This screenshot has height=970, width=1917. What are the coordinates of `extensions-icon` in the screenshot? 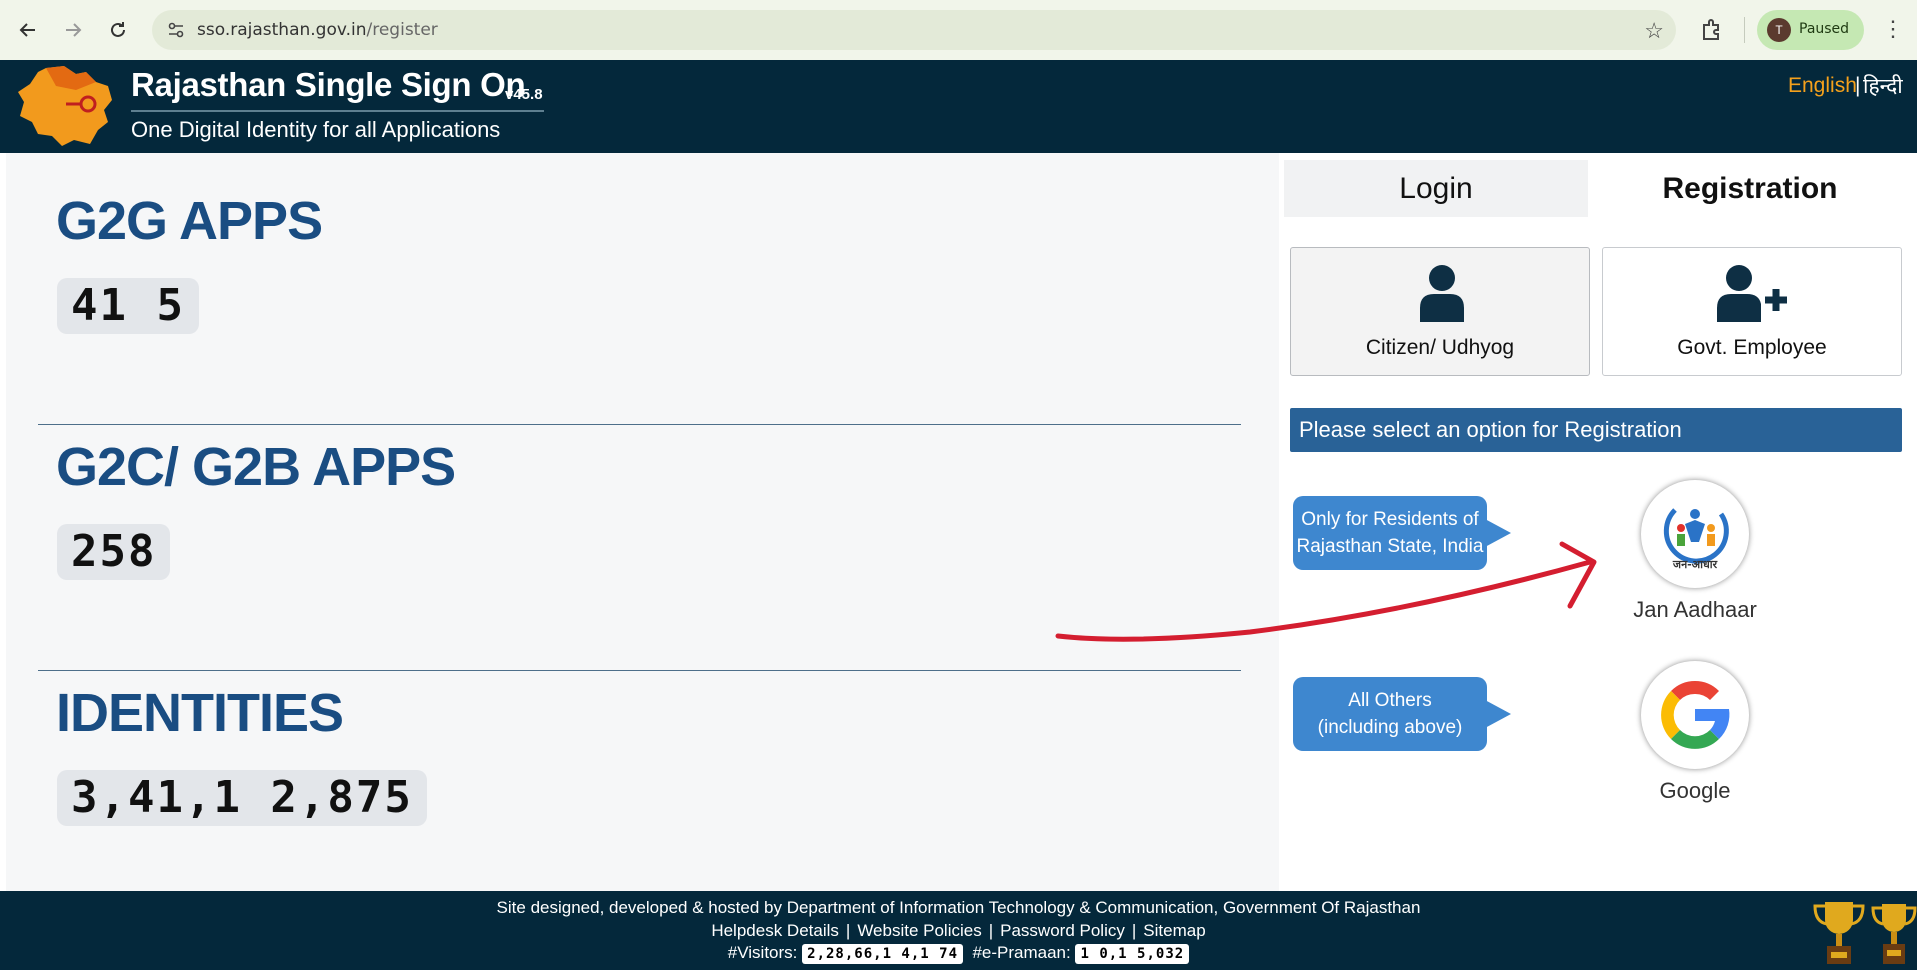 It's located at (1712, 30).